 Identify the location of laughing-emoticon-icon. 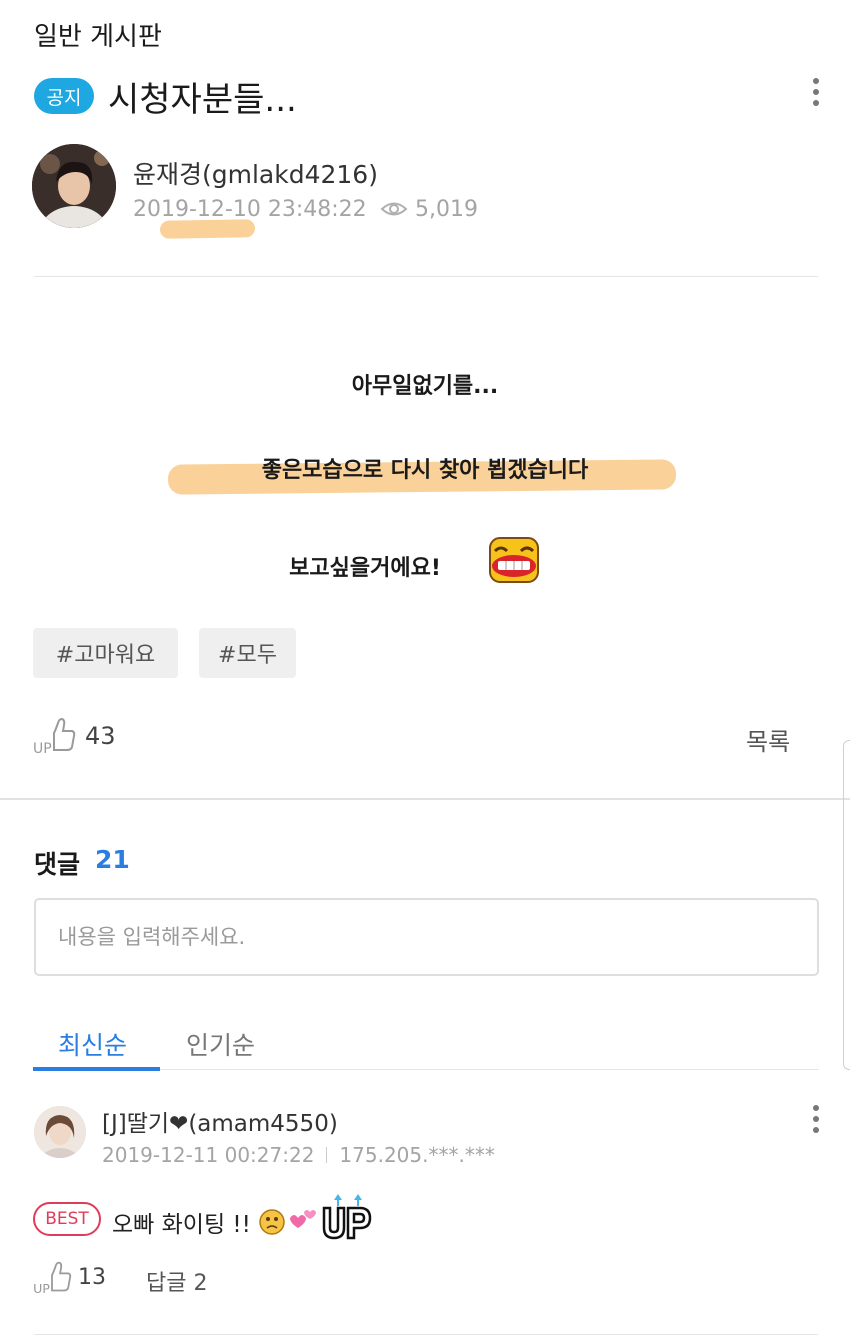
(514, 562).